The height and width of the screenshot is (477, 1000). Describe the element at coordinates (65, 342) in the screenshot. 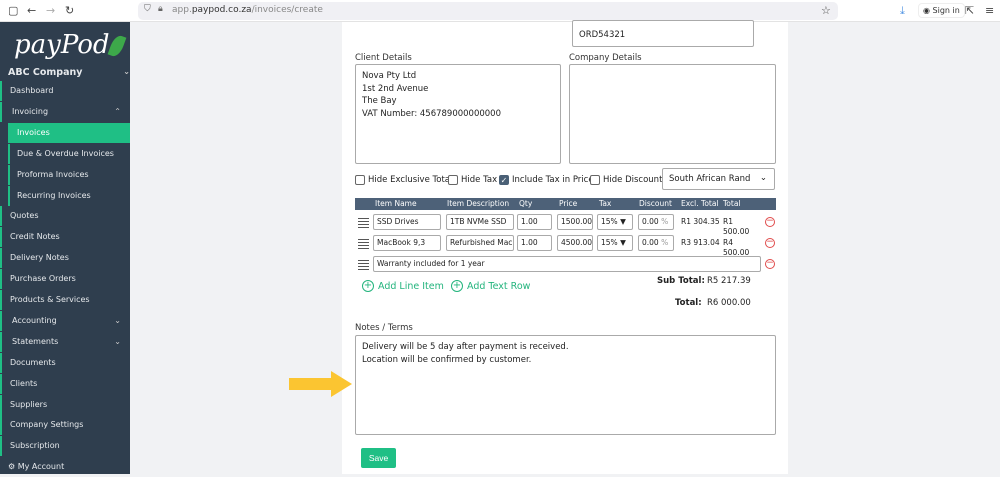

I see `sidebar-item-statements: Statements ⌄` at that location.